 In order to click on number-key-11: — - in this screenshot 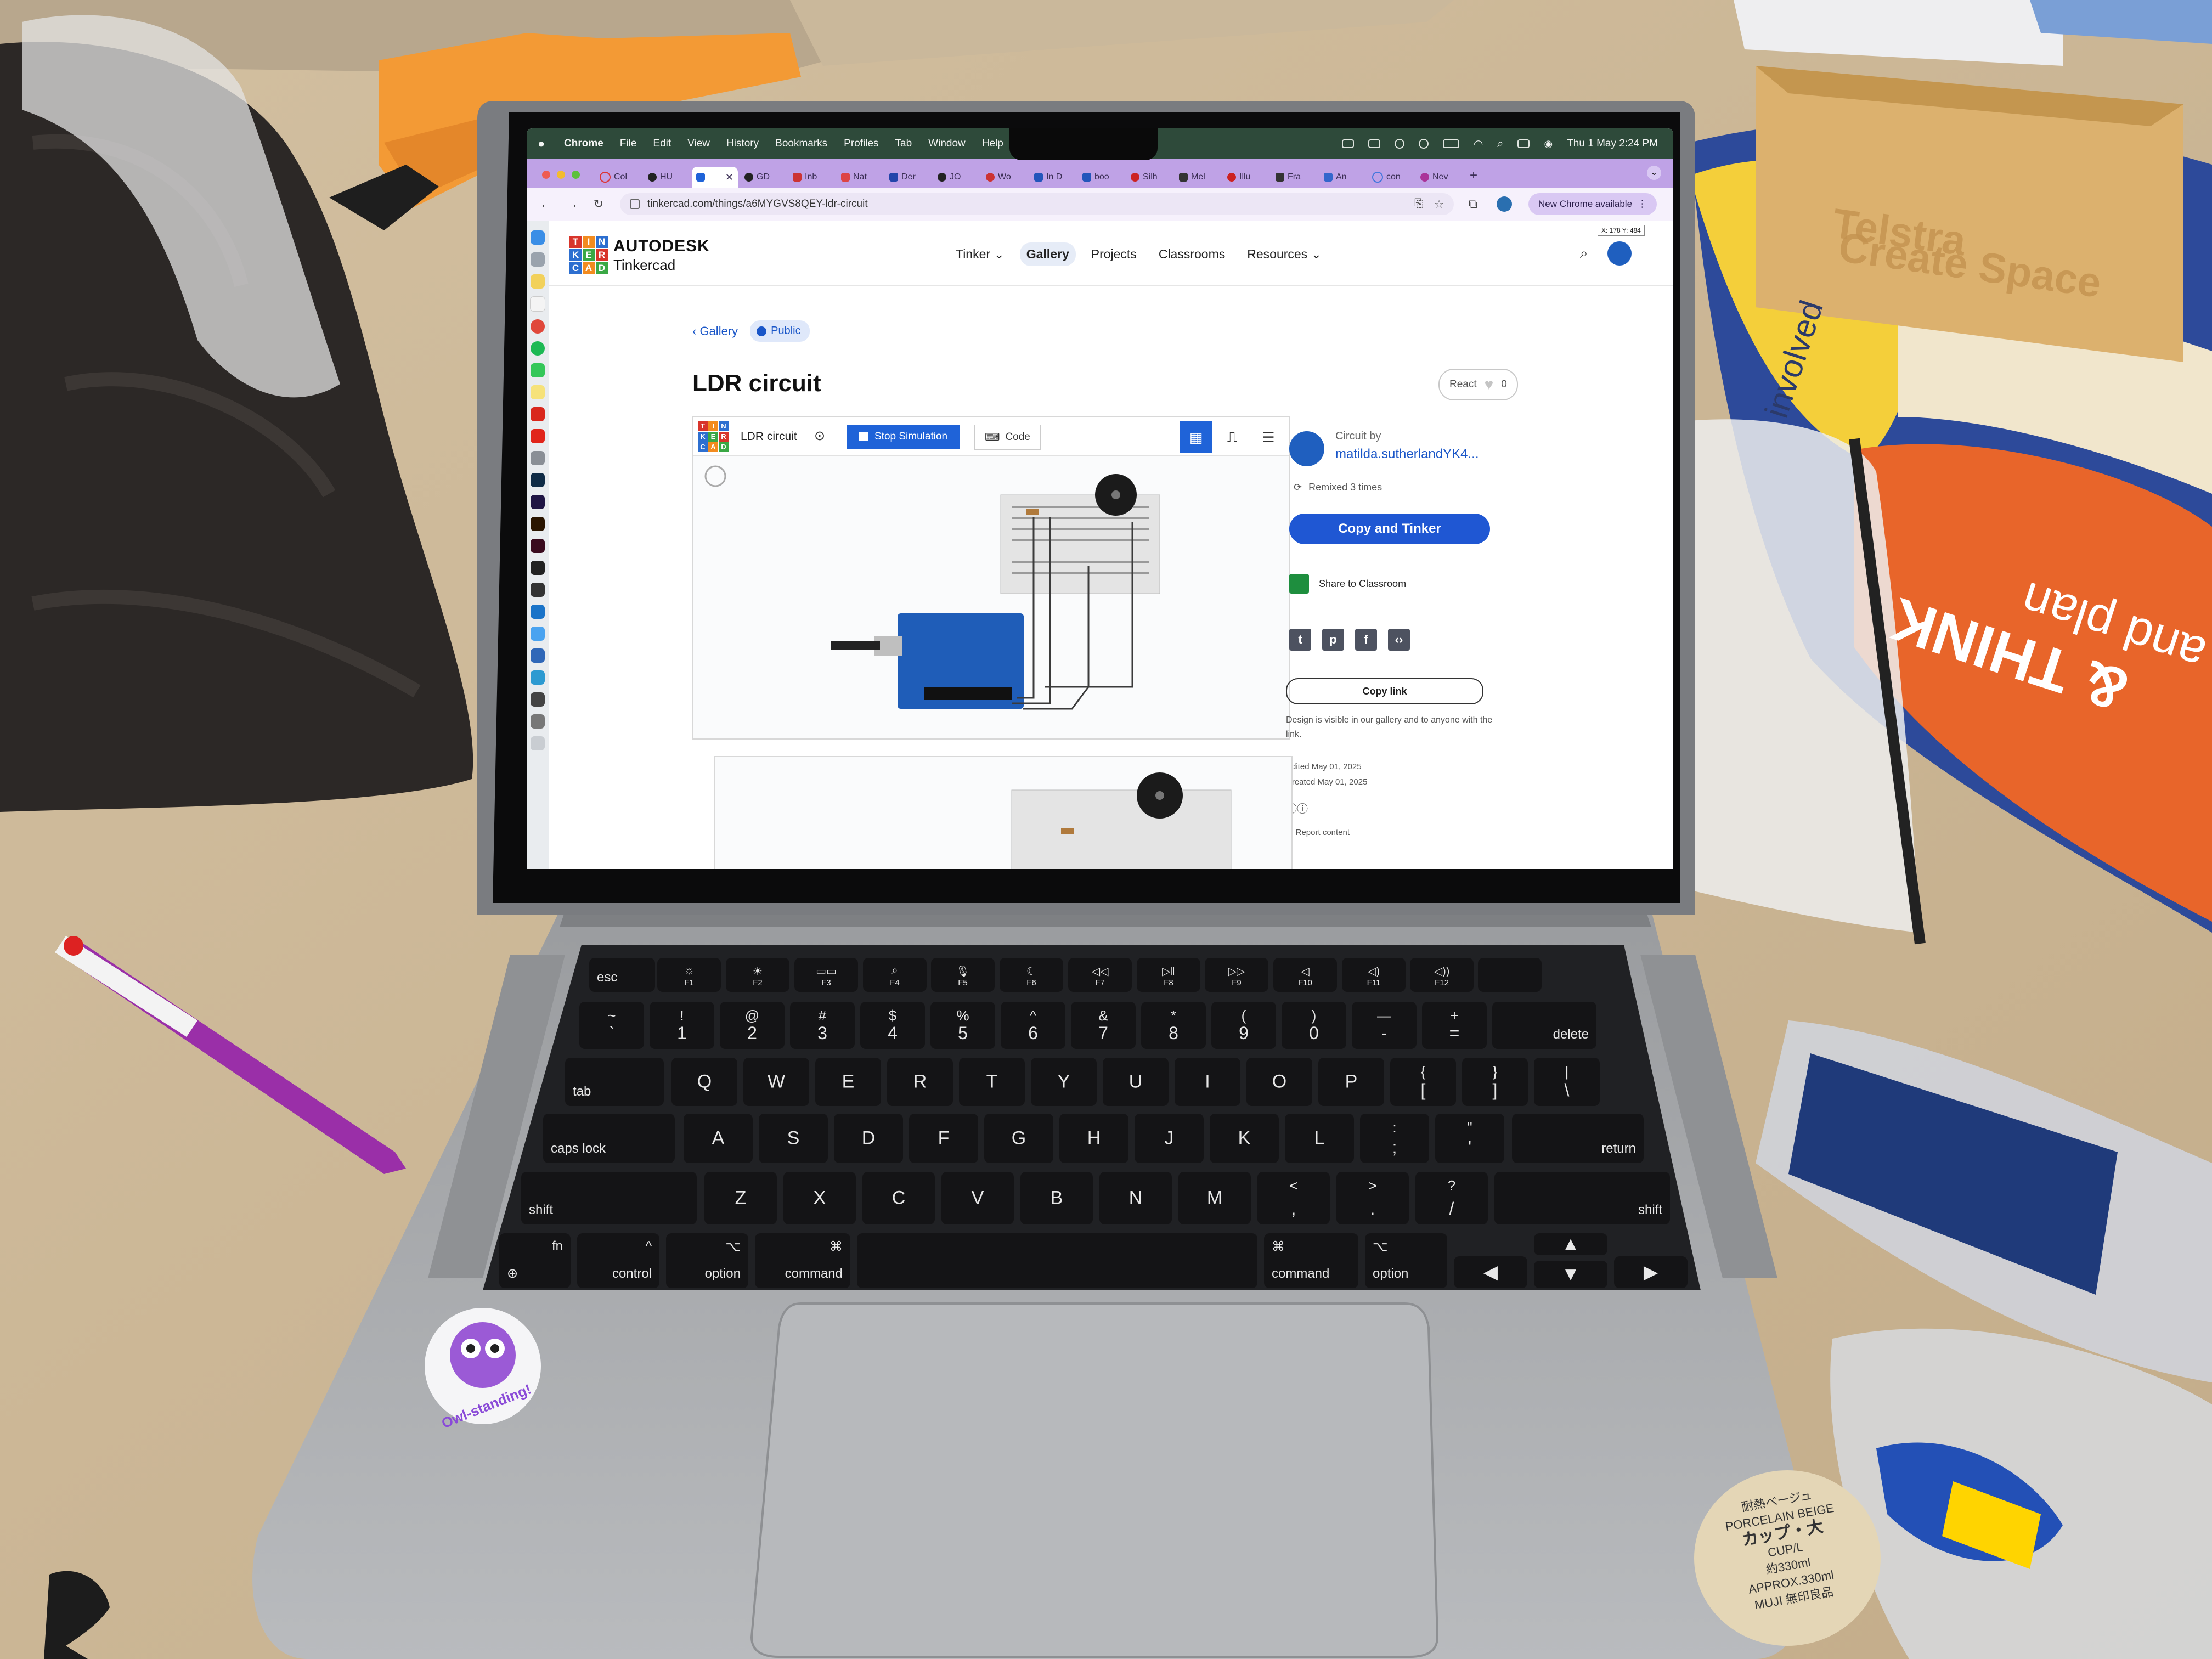, I will do `click(1384, 1025)`.